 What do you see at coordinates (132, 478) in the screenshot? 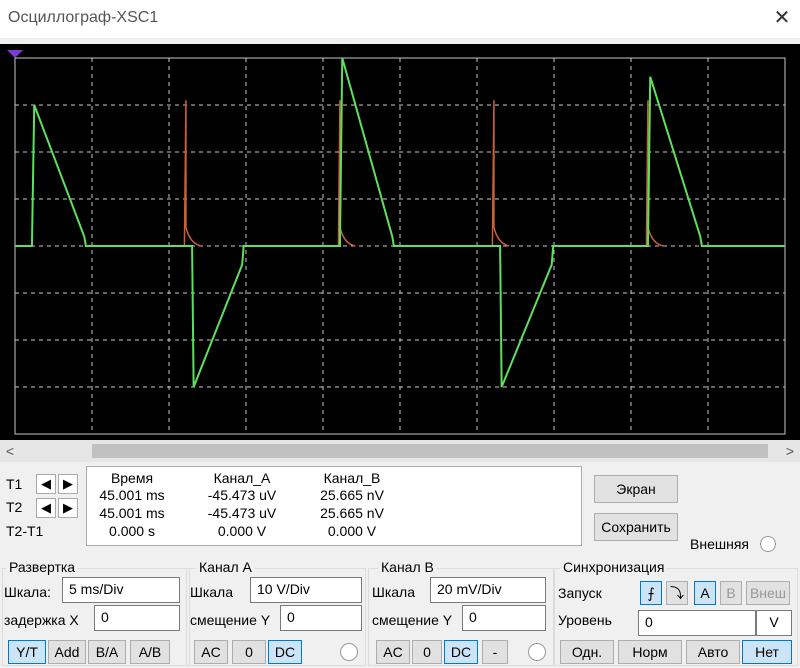
I see `header-time: Время` at bounding box center [132, 478].